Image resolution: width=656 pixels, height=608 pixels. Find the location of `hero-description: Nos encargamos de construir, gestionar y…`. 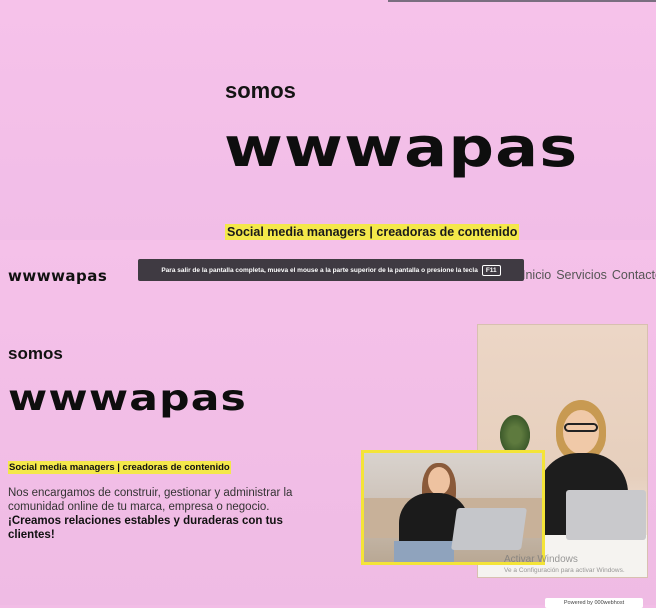

hero-description: Nos encargamos de construir, gestionar y… is located at coordinates (150, 500).